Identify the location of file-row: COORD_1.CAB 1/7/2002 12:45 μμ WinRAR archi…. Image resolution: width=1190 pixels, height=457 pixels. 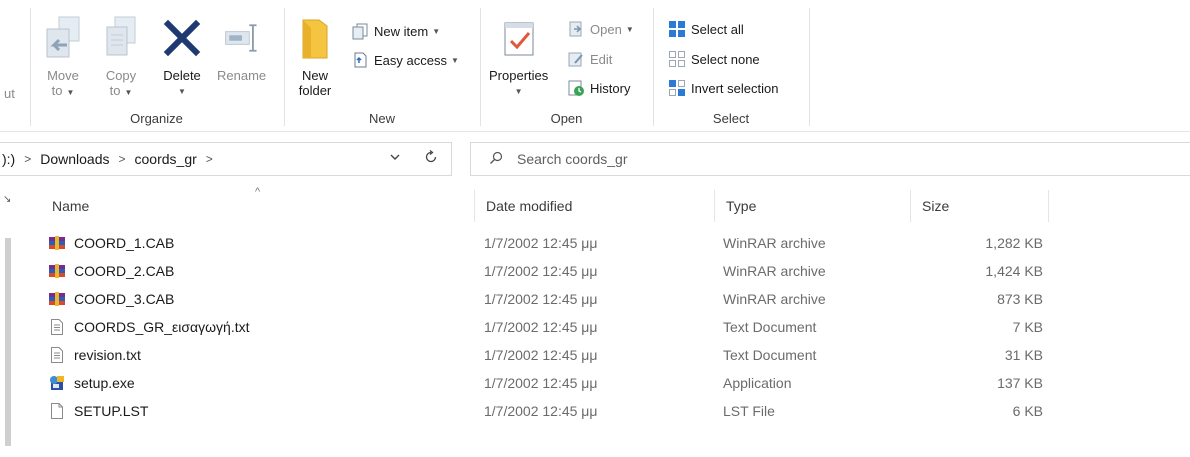
(545, 243).